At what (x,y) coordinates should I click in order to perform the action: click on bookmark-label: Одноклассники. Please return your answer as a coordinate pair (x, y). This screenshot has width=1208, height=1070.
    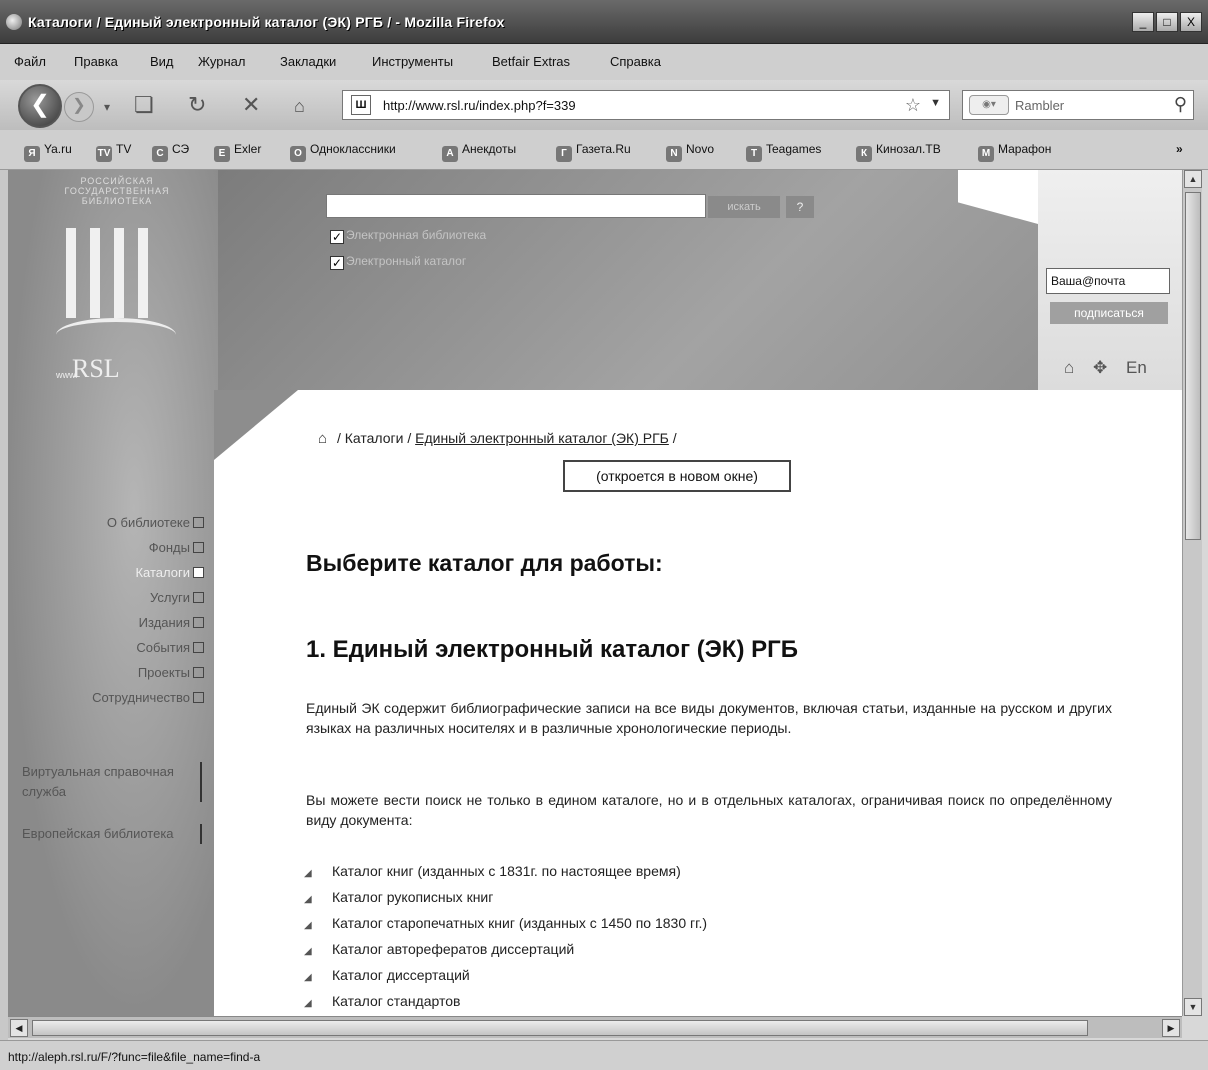
    Looking at the image, I should click on (353, 149).